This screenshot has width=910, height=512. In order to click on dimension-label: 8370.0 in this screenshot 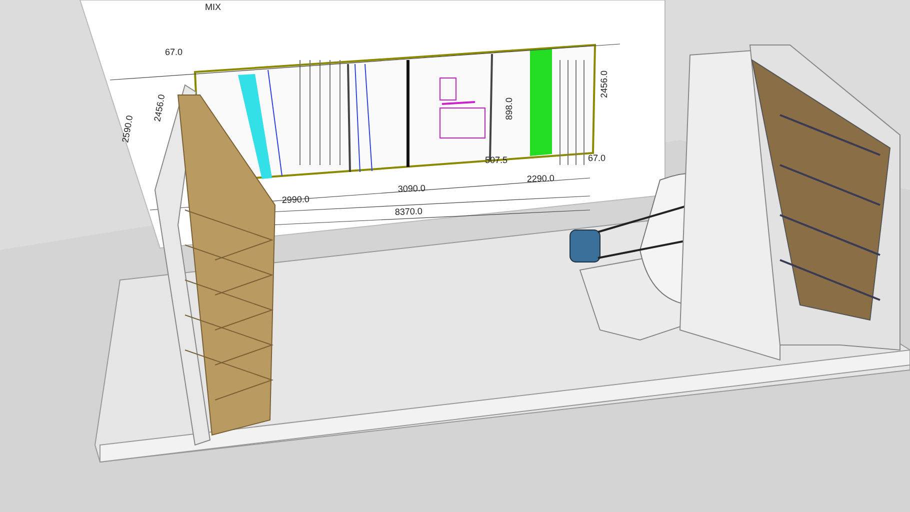, I will do `click(408, 211)`.